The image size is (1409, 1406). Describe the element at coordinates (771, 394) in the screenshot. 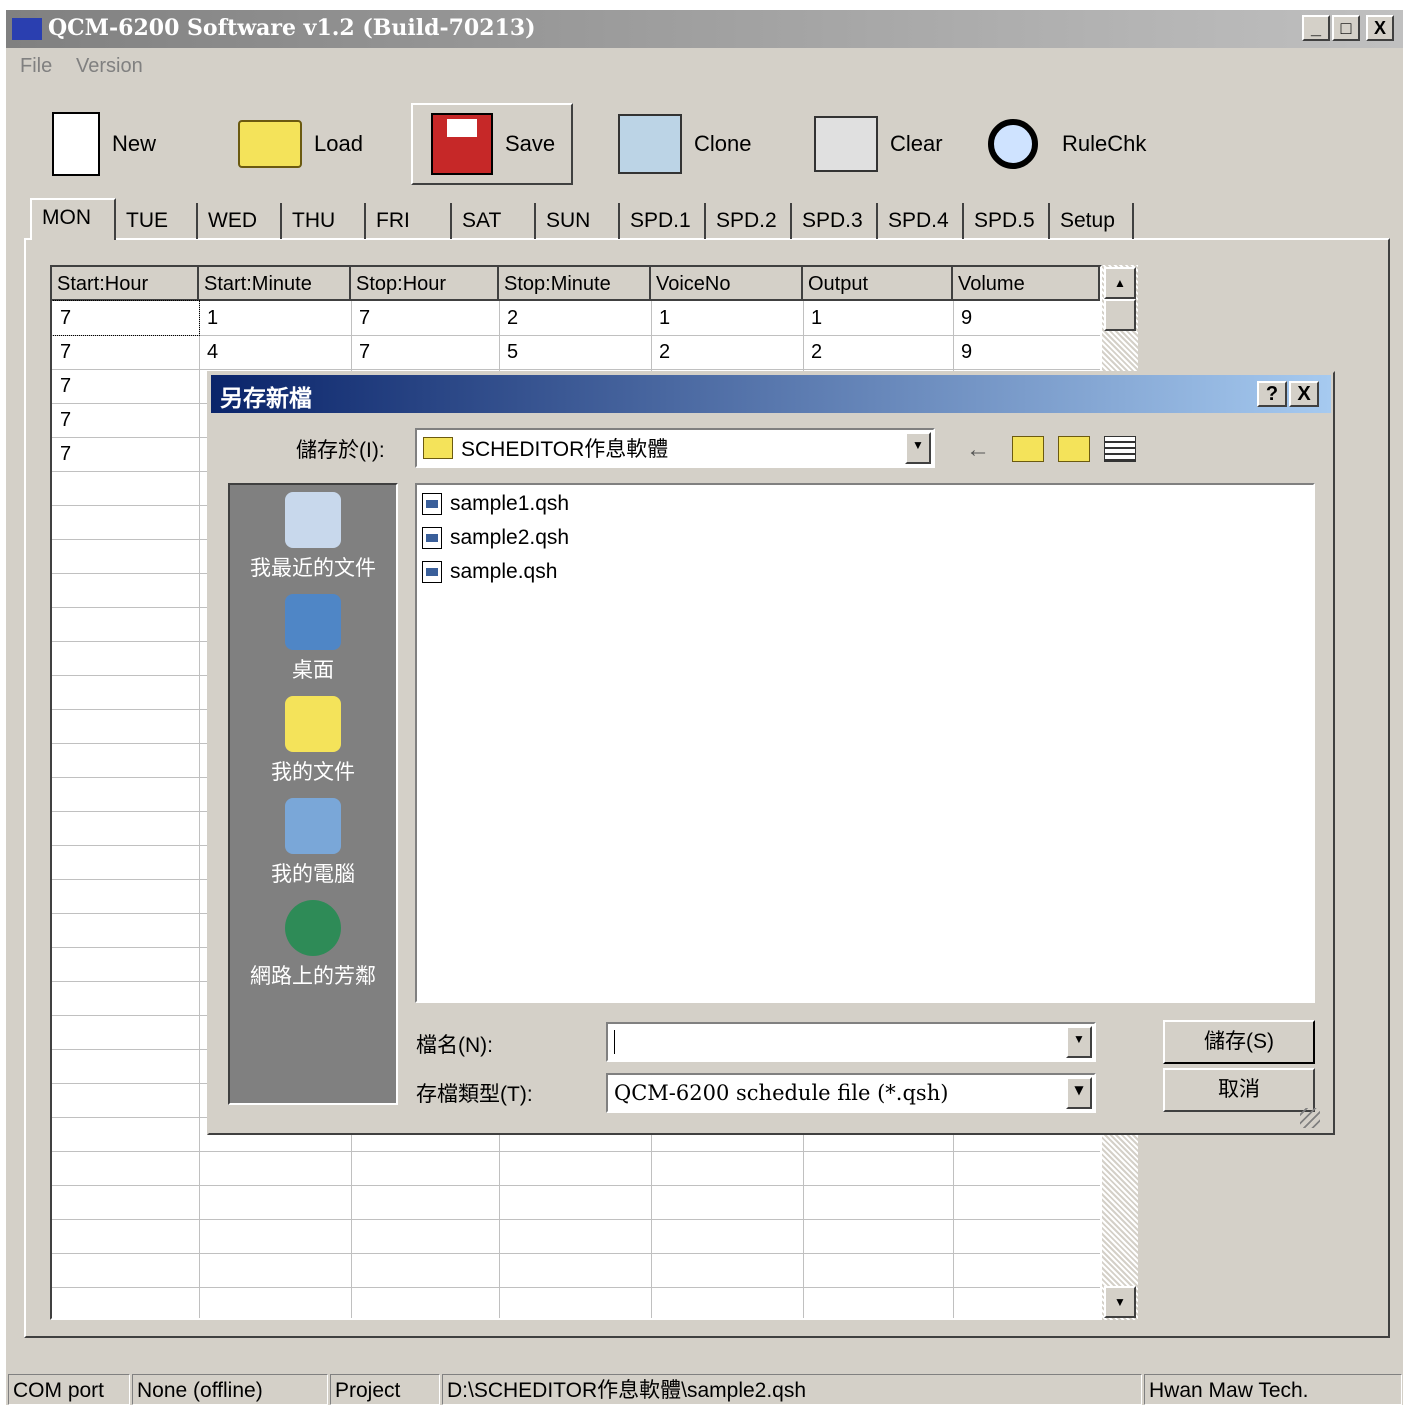

I see `dialog-title-bar` at that location.